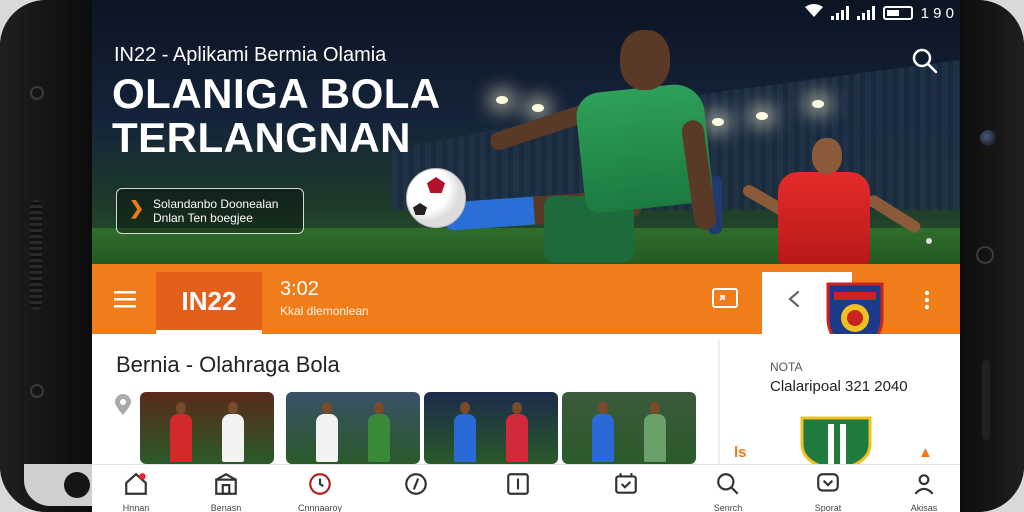 This screenshot has width=1024, height=512. I want to click on back-icon, so click(796, 301).